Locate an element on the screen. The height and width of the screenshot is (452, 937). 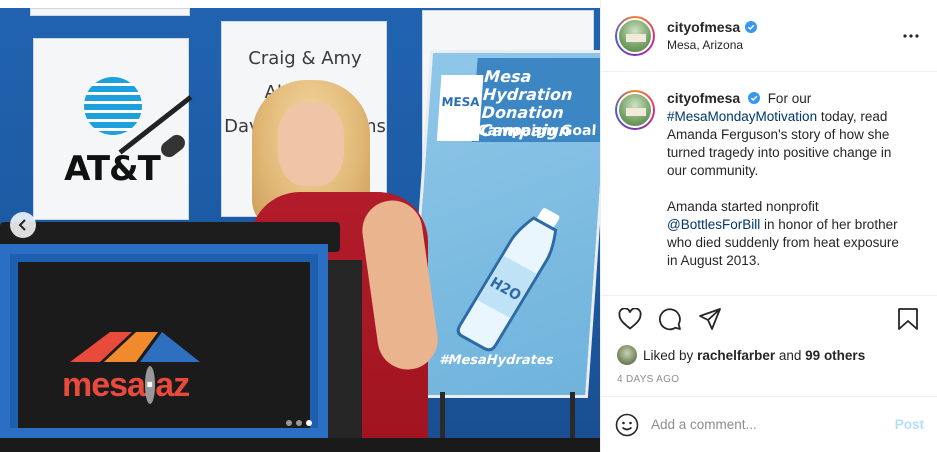
mesa-az-logo-text: mesa·az is located at coordinates (126, 385).